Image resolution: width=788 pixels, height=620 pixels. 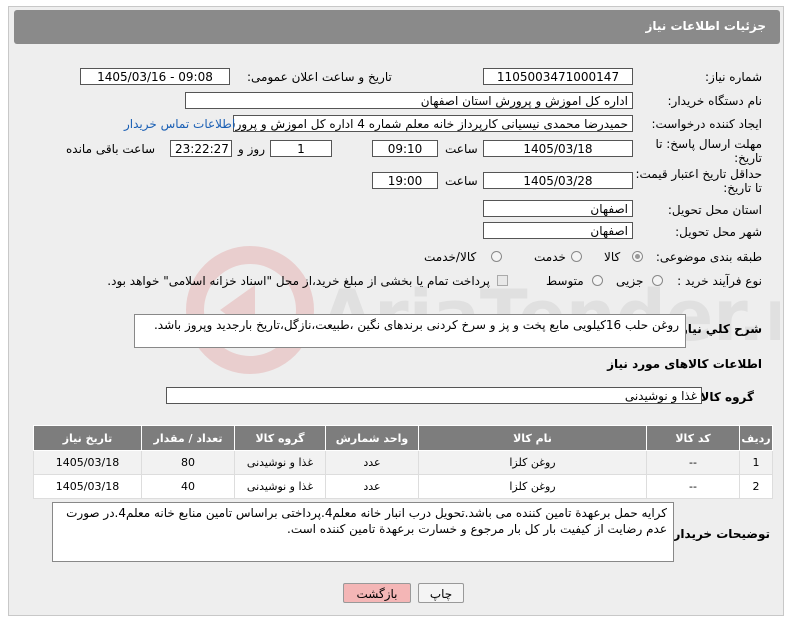 What do you see at coordinates (733, 77) in the screenshot?
I see `need-number-label: شماره نیاز:` at bounding box center [733, 77].